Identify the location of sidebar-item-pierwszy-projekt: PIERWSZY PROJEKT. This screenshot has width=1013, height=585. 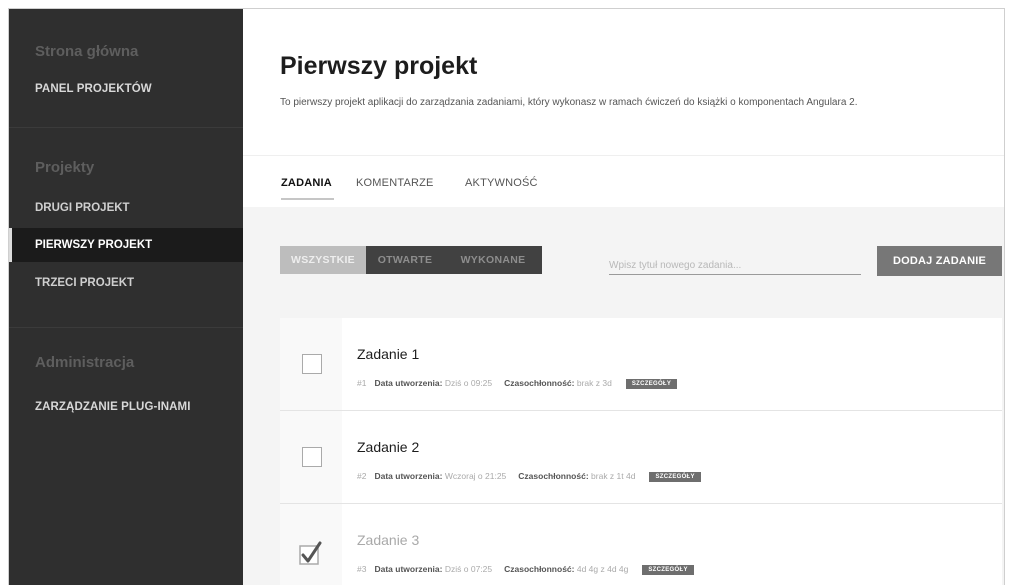
(126, 245).